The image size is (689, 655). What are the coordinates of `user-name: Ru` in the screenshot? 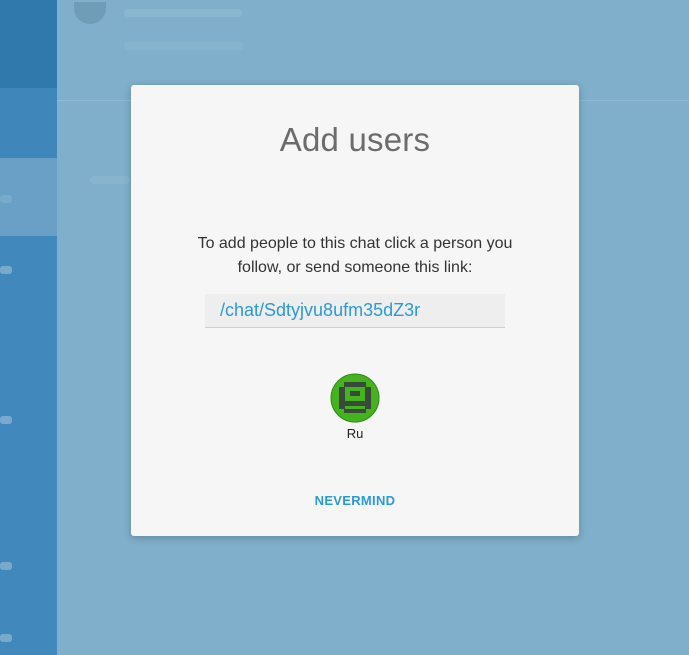 It's located at (355, 433).